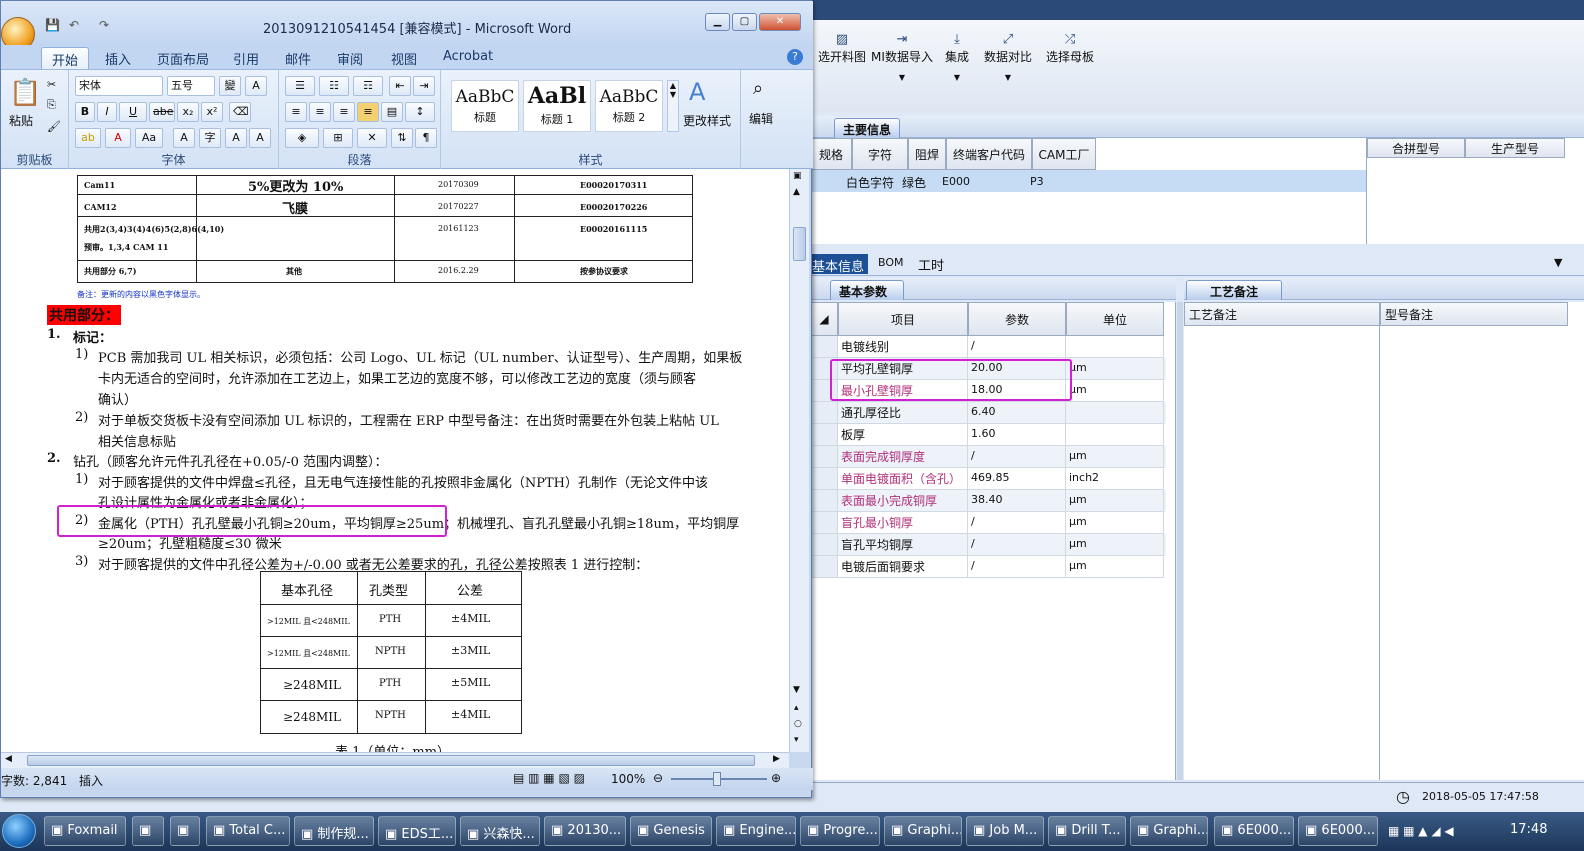  Describe the element at coordinates (1421, 831) in the screenshot. I see `tray-icons: ▦ ▦ ▲ ◢ ◀` at that location.